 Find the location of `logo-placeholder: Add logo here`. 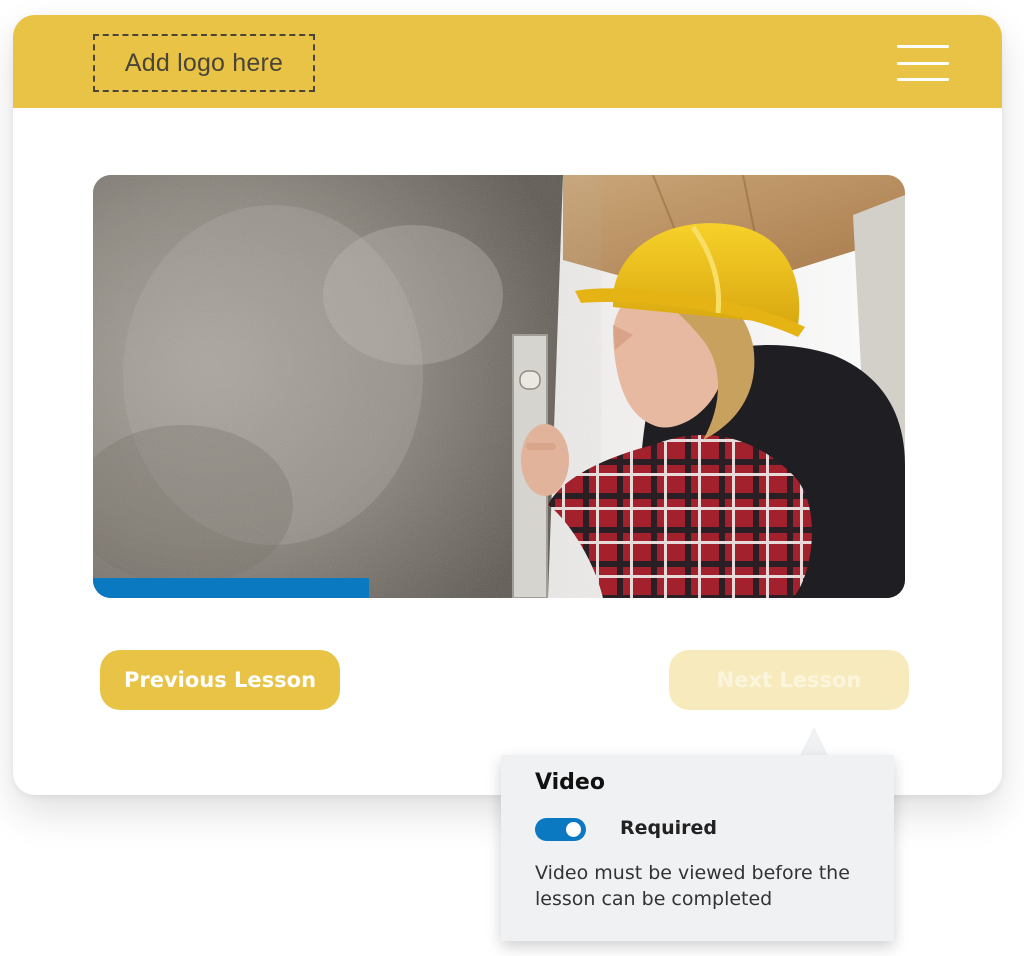

logo-placeholder: Add logo here is located at coordinates (204, 63).